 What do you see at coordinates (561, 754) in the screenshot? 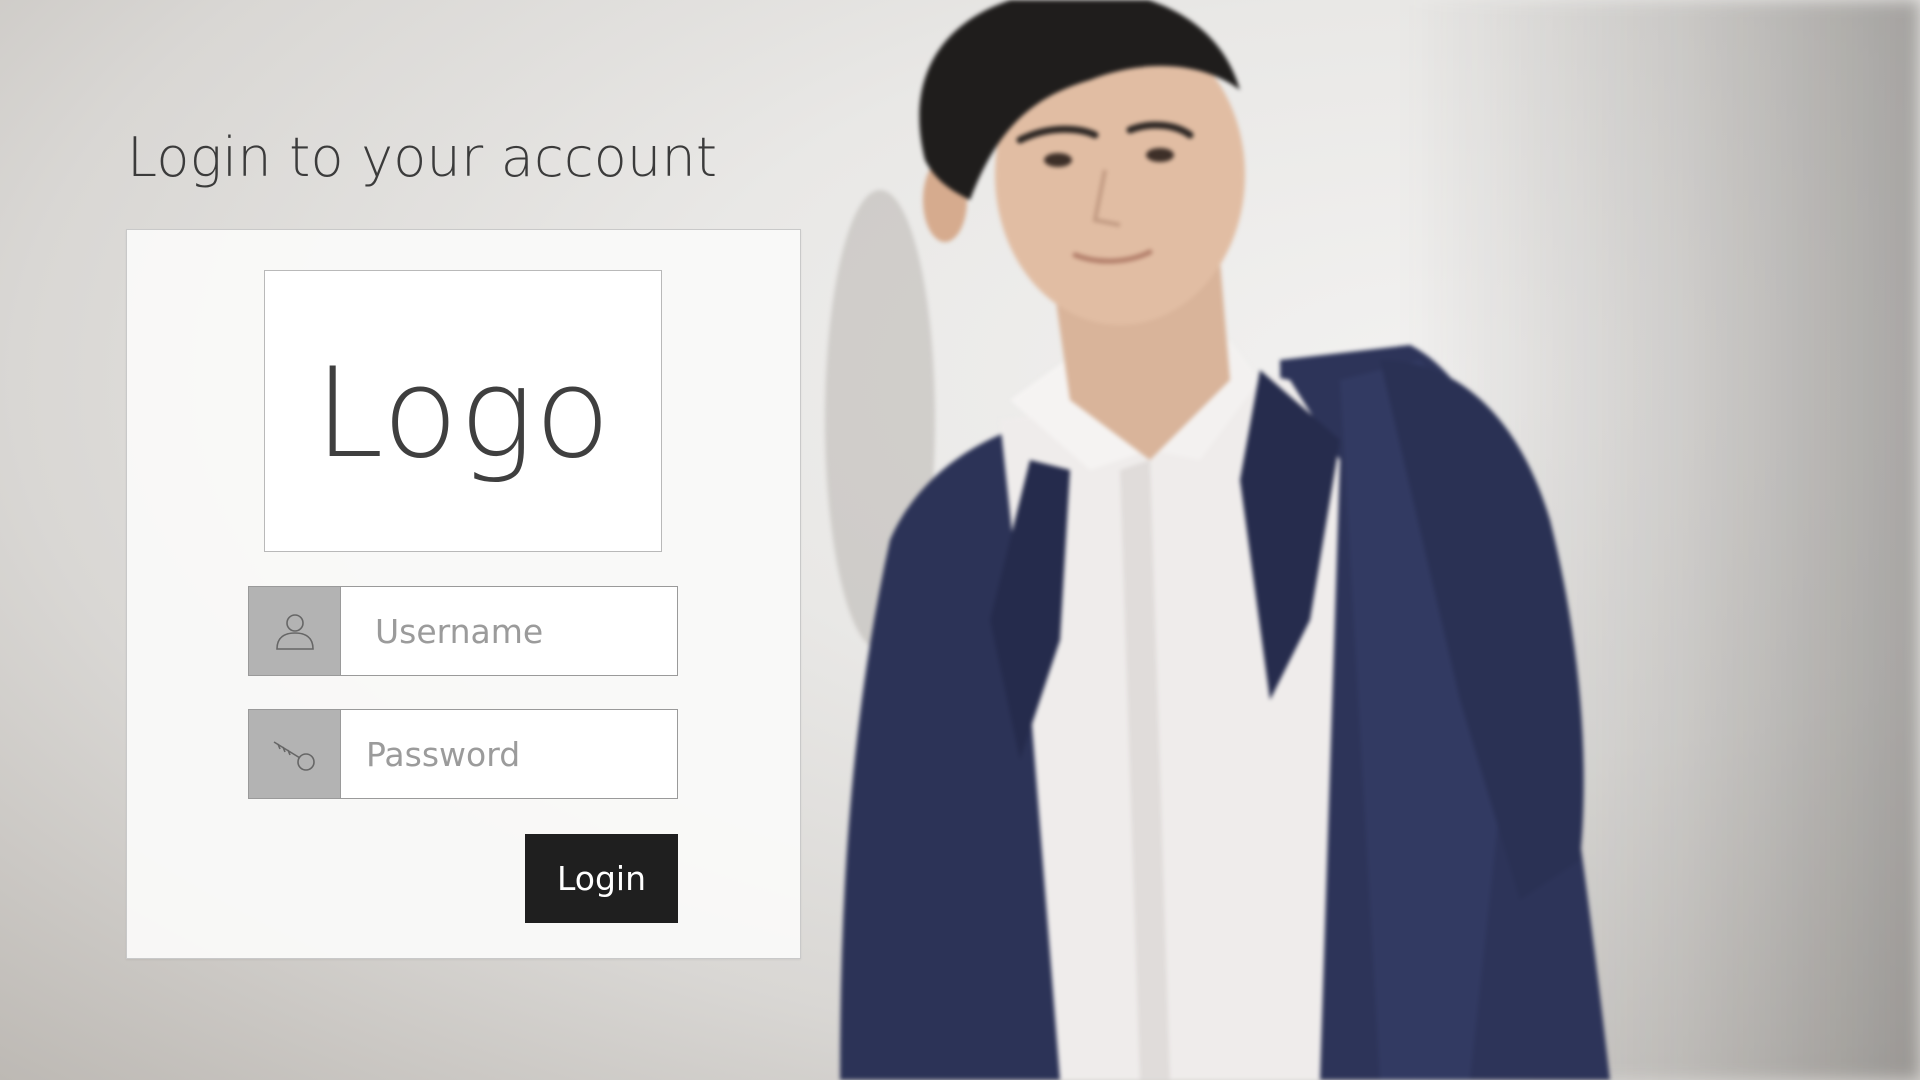
I see `password-input` at bounding box center [561, 754].